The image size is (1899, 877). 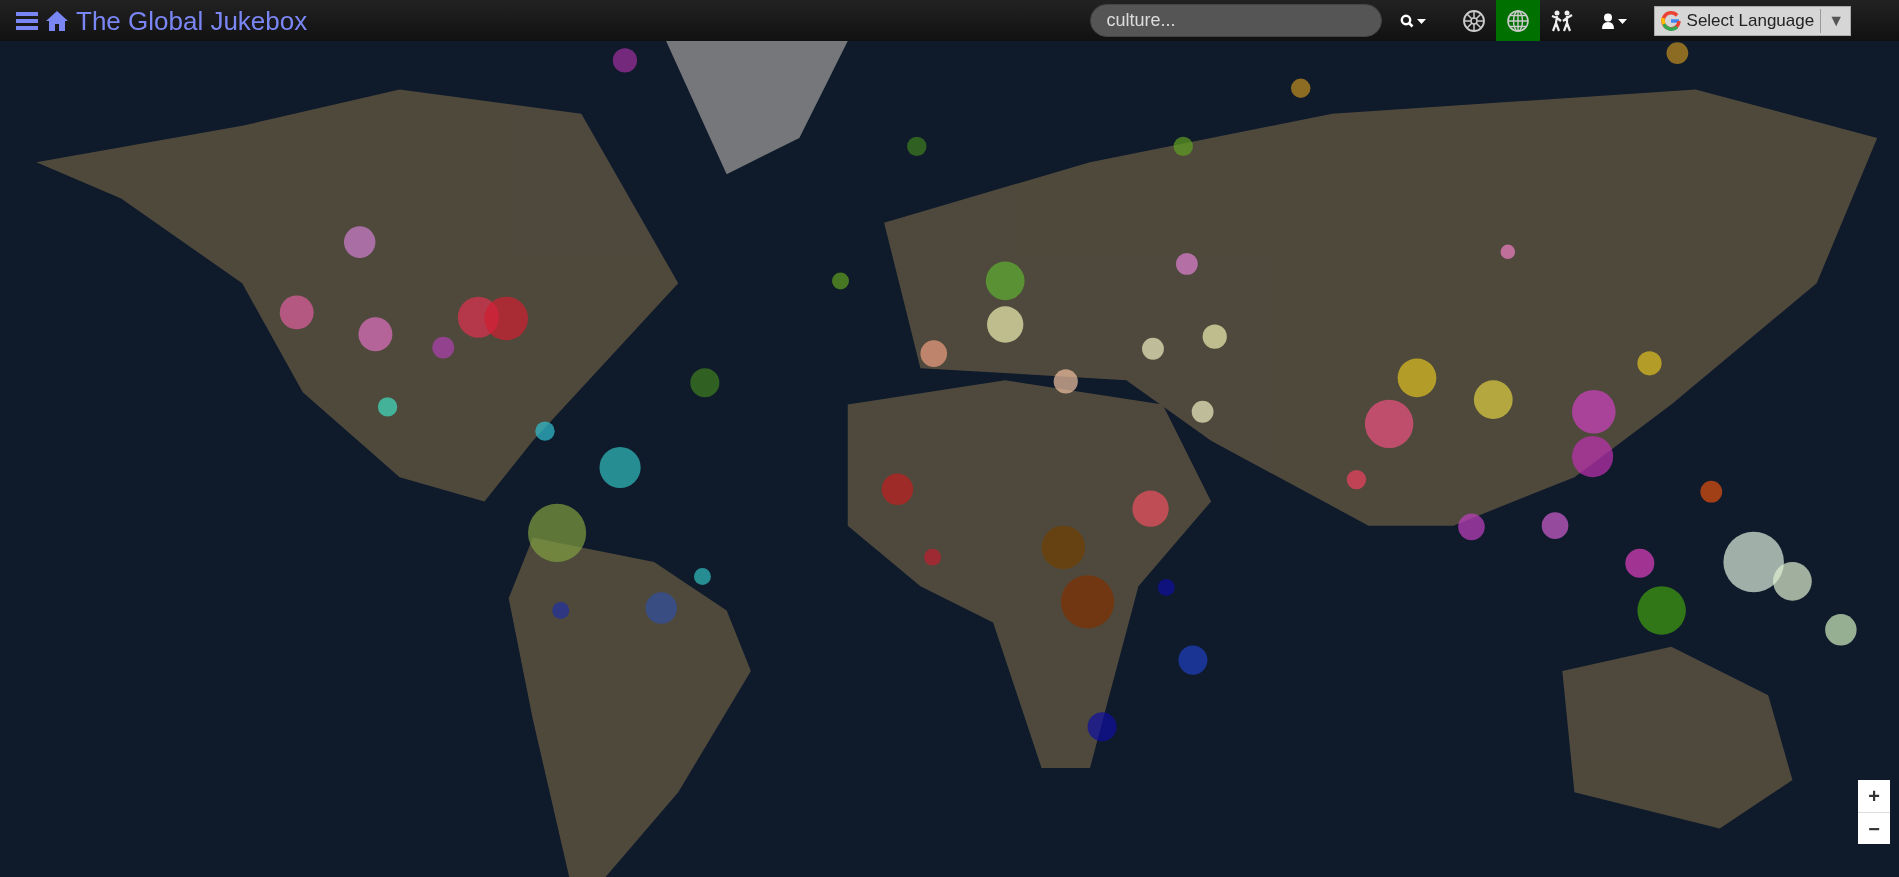 What do you see at coordinates (57, 20) in the screenshot?
I see `home-icon` at bounding box center [57, 20].